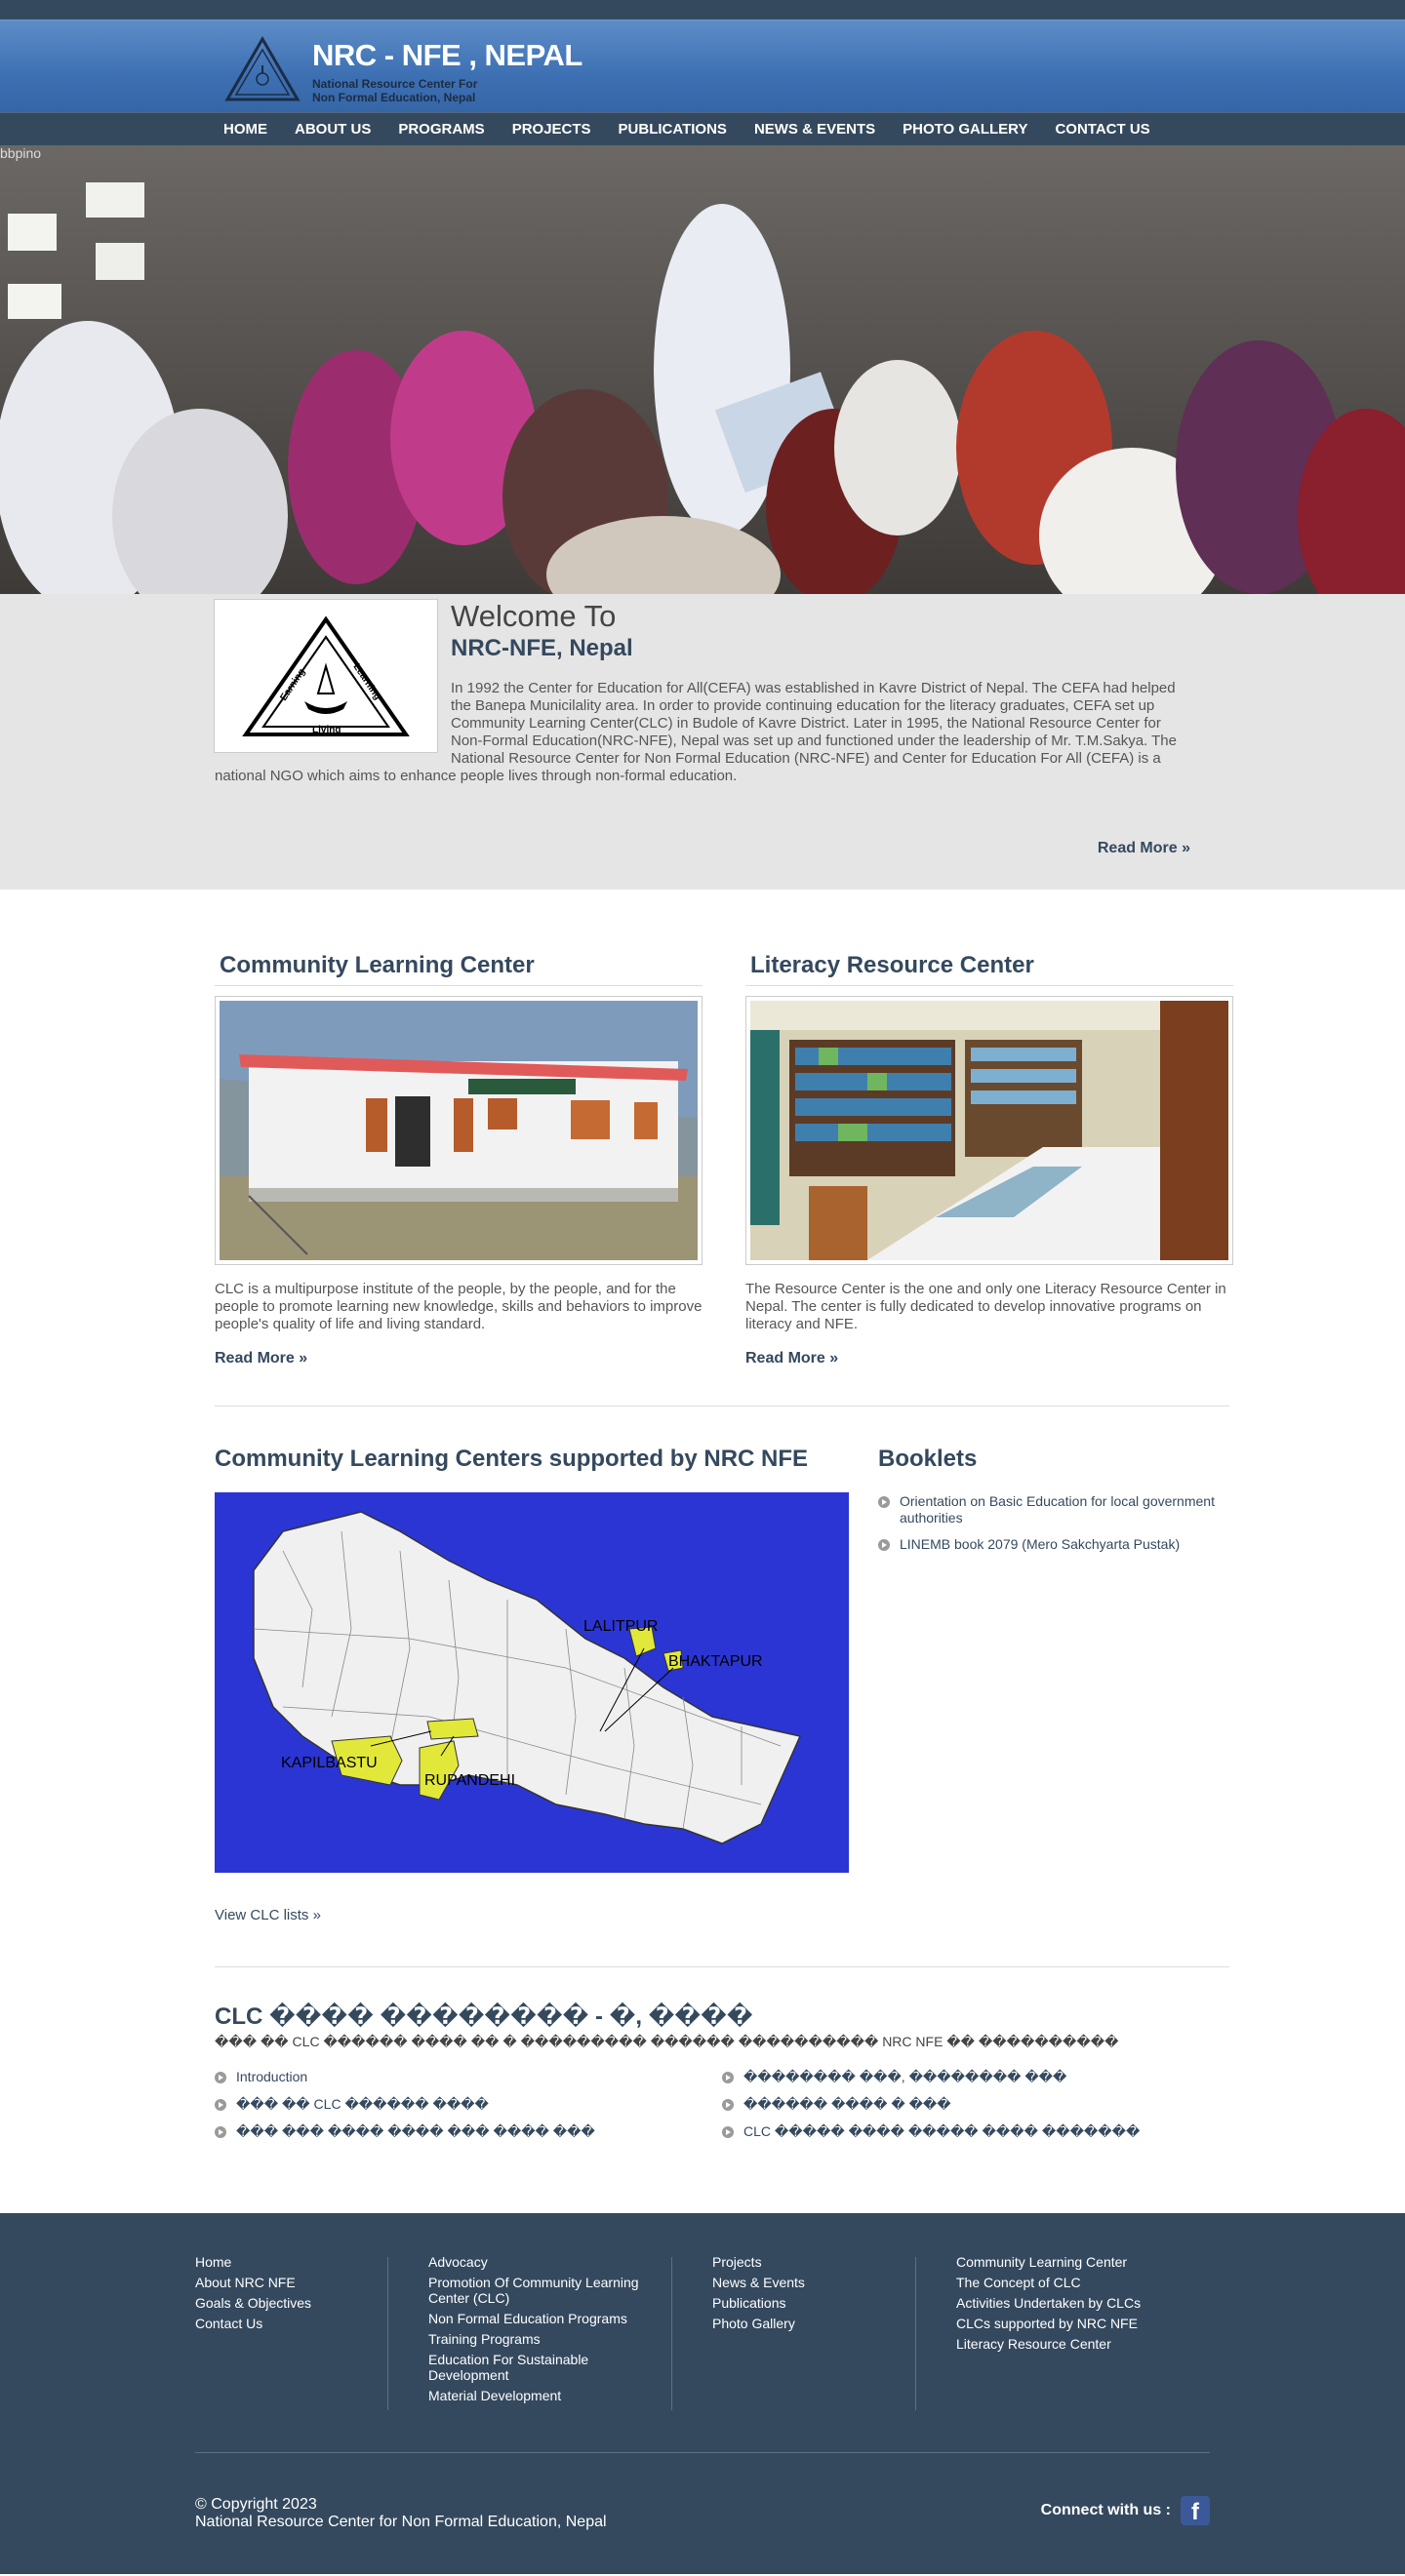 This screenshot has width=1405, height=2576. I want to click on nav-programs: PROGRAMS, so click(441, 129).